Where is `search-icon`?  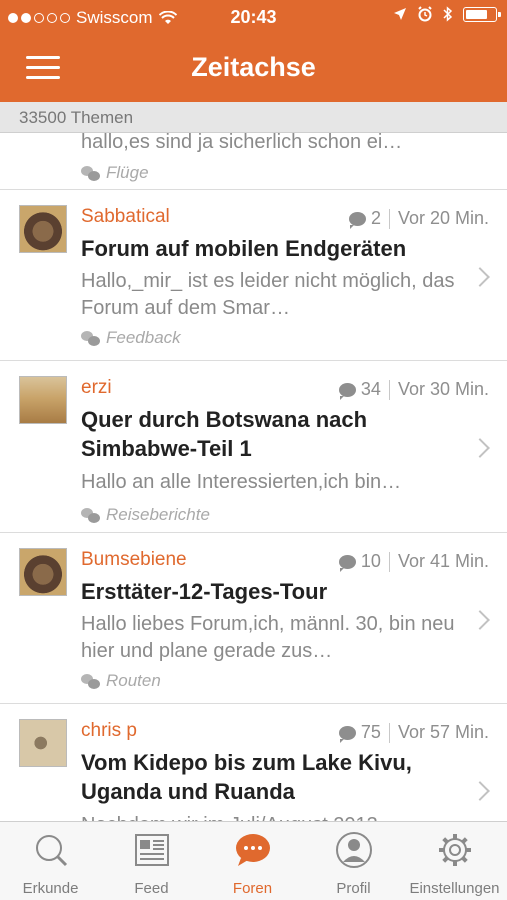
search-icon is located at coordinates (51, 851).